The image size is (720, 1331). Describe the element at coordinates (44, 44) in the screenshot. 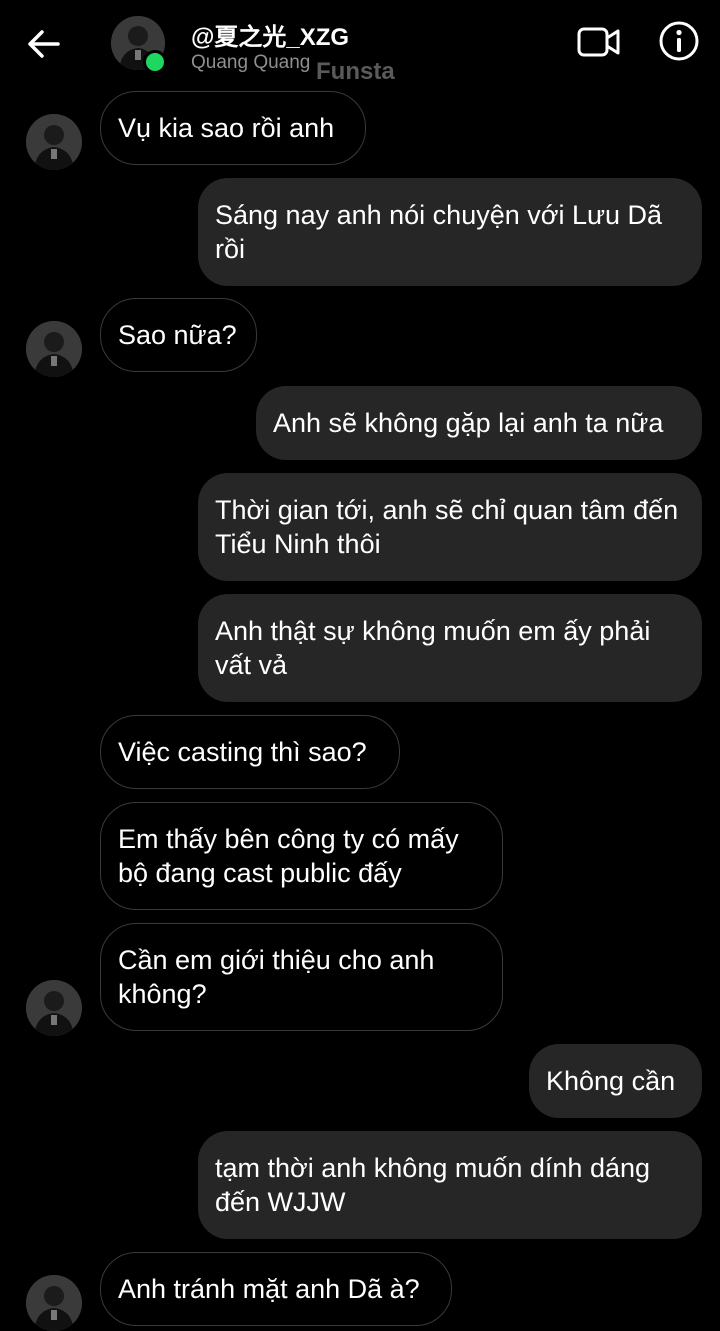

I see `arrow-left-icon` at that location.